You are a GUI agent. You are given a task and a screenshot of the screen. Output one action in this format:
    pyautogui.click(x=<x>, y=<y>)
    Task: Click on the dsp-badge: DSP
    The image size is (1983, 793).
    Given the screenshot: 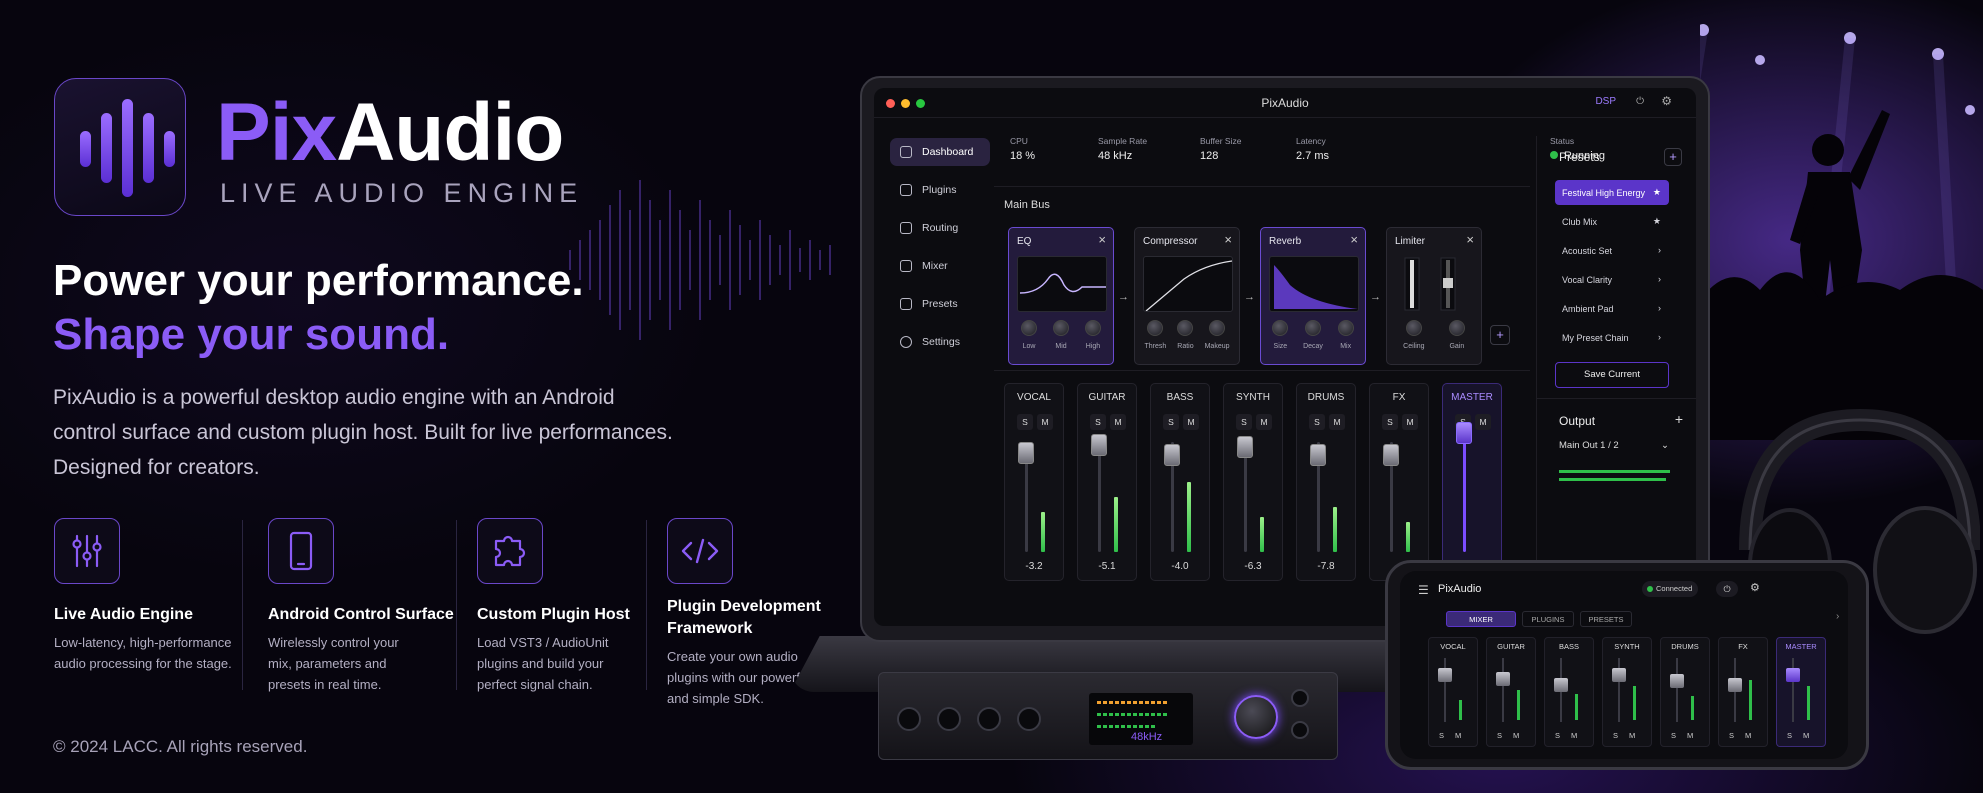 What is the action you would take?
    pyautogui.click(x=1605, y=101)
    